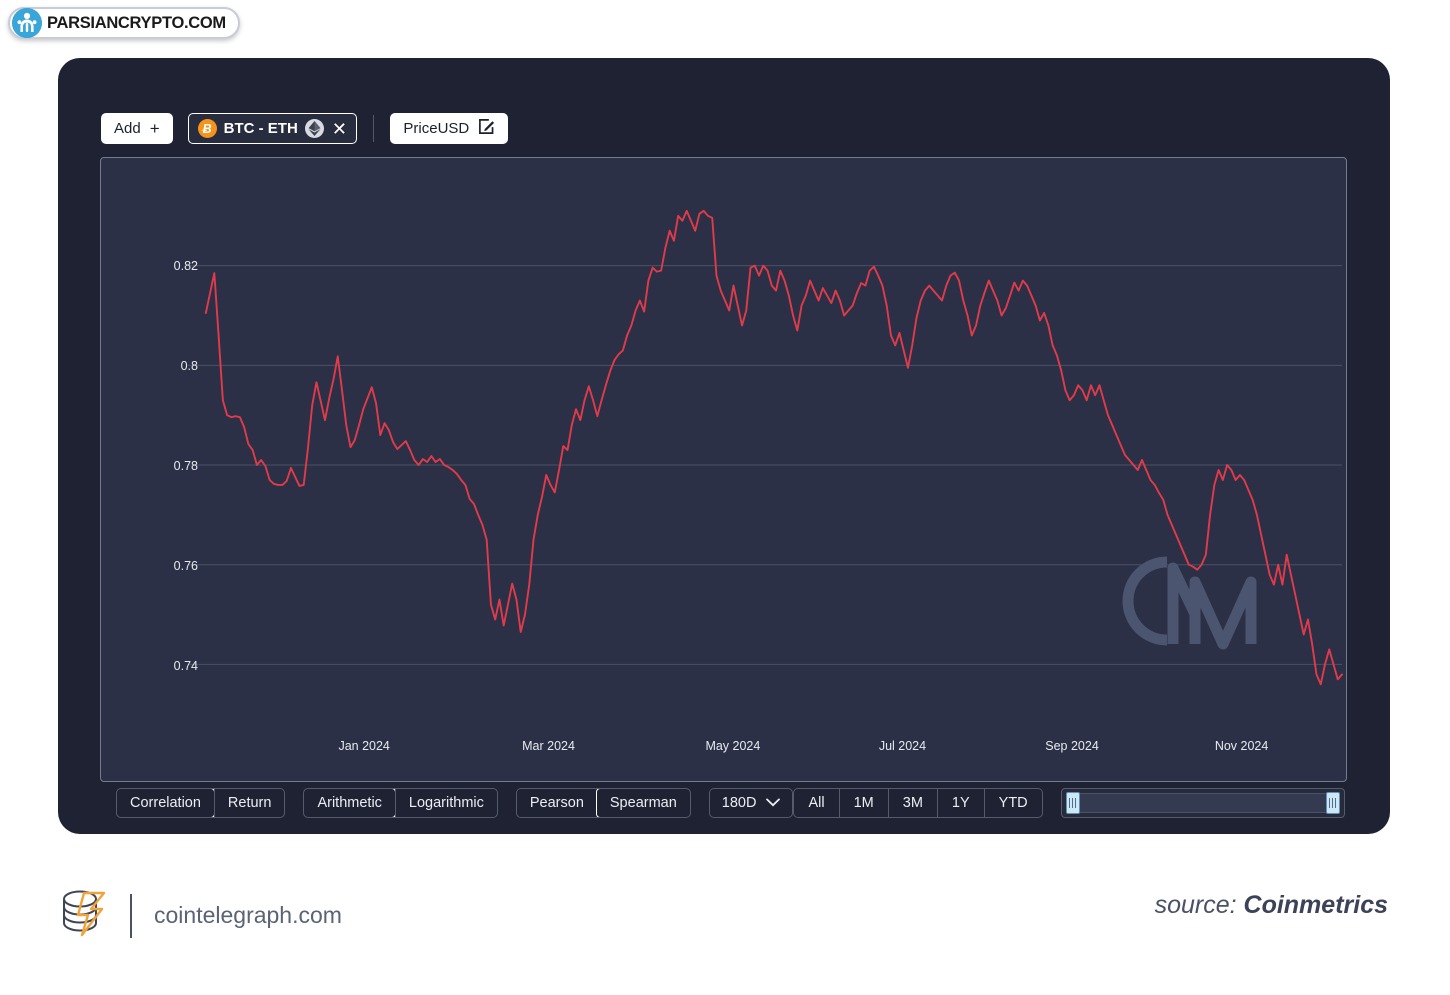  I want to click on asset-pair-label: BTC - ETH, so click(260, 128).